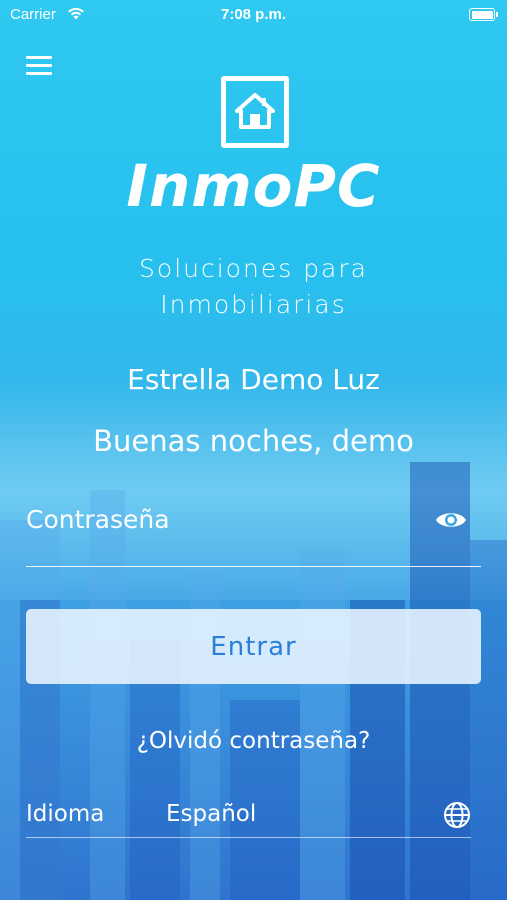  What do you see at coordinates (253, 186) in the screenshot?
I see `brand-name: InmoPC` at bounding box center [253, 186].